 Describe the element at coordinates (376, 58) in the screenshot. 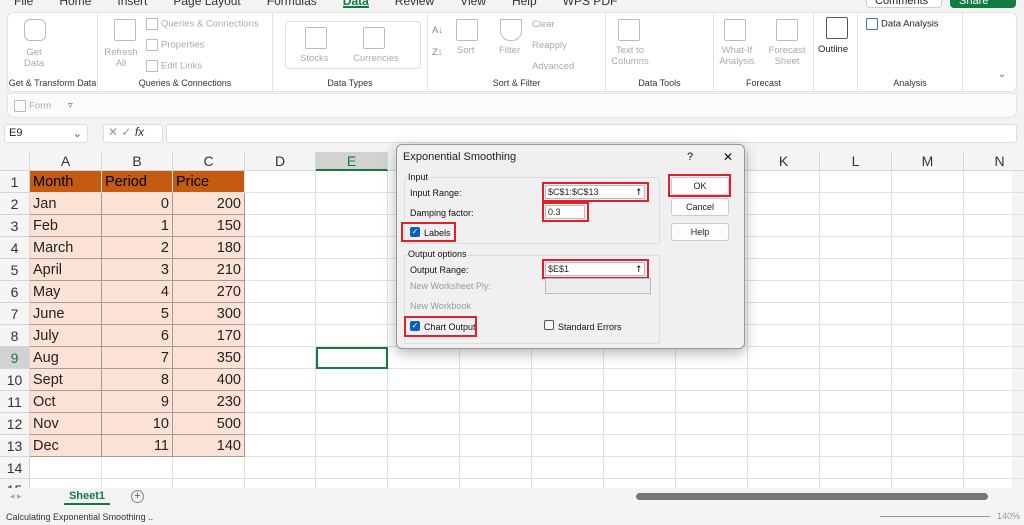

I see `currencies-button: Currencies` at that location.